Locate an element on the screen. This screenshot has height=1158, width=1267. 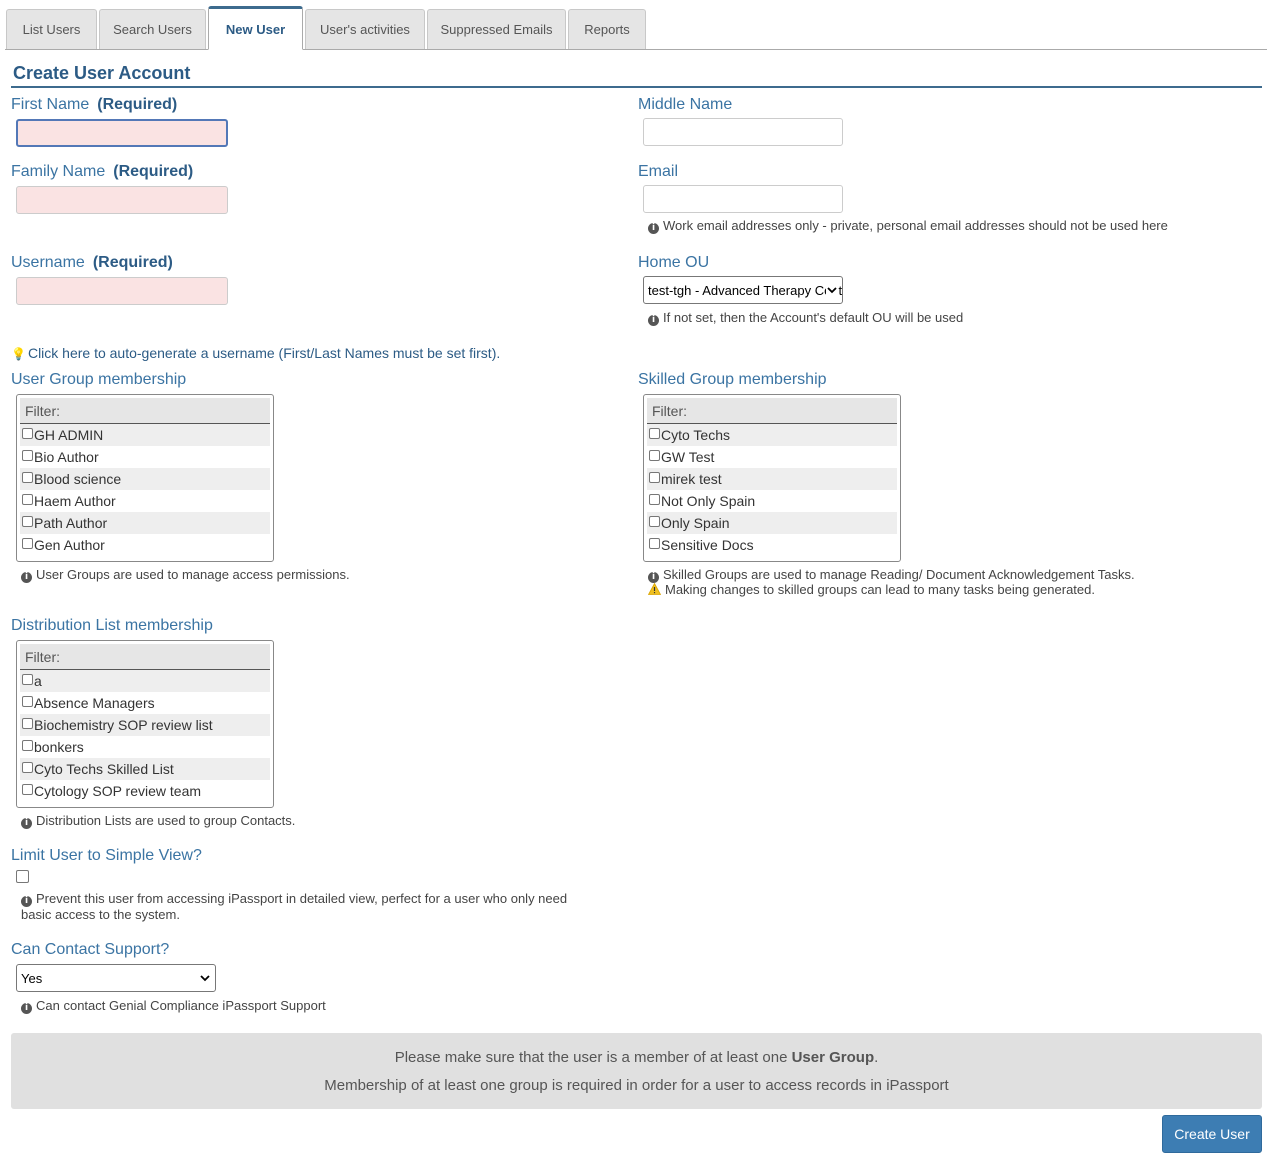
tab-bar-divider is located at coordinates (636, 49).